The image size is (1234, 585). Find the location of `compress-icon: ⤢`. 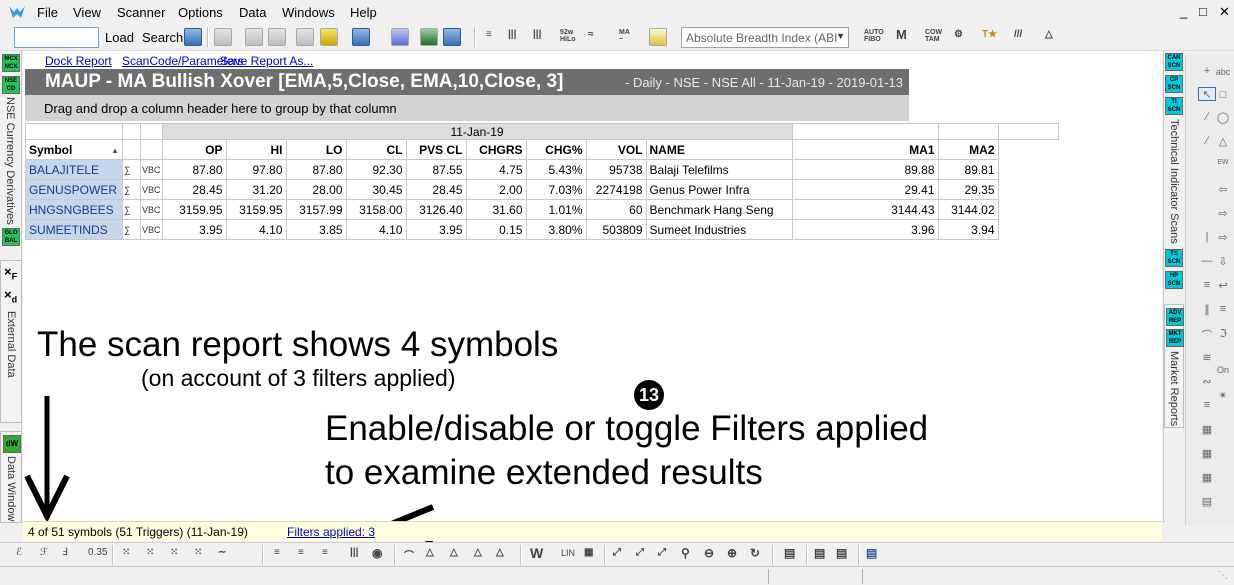

compress-icon: ⤢ is located at coordinates (662, 552).